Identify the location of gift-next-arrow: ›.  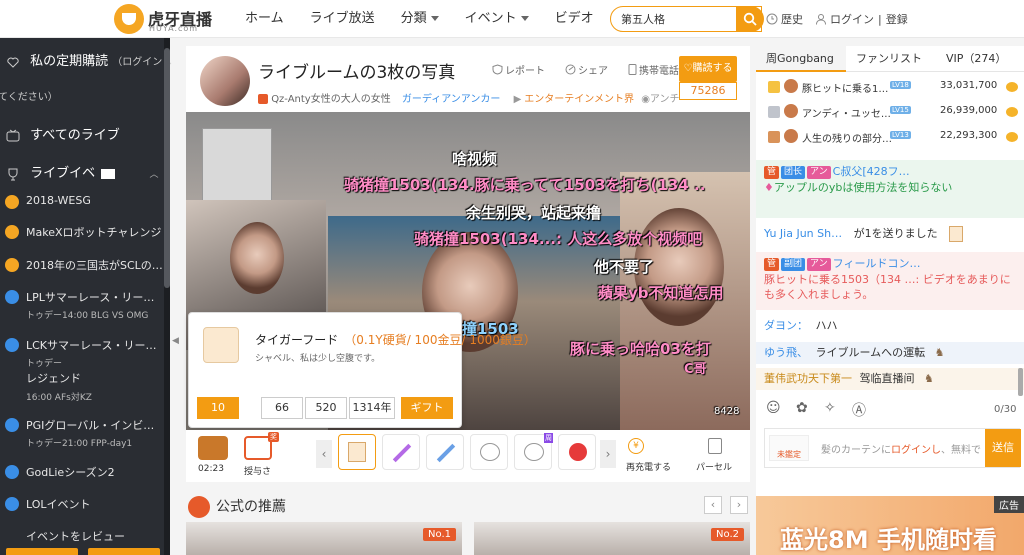
(608, 454).